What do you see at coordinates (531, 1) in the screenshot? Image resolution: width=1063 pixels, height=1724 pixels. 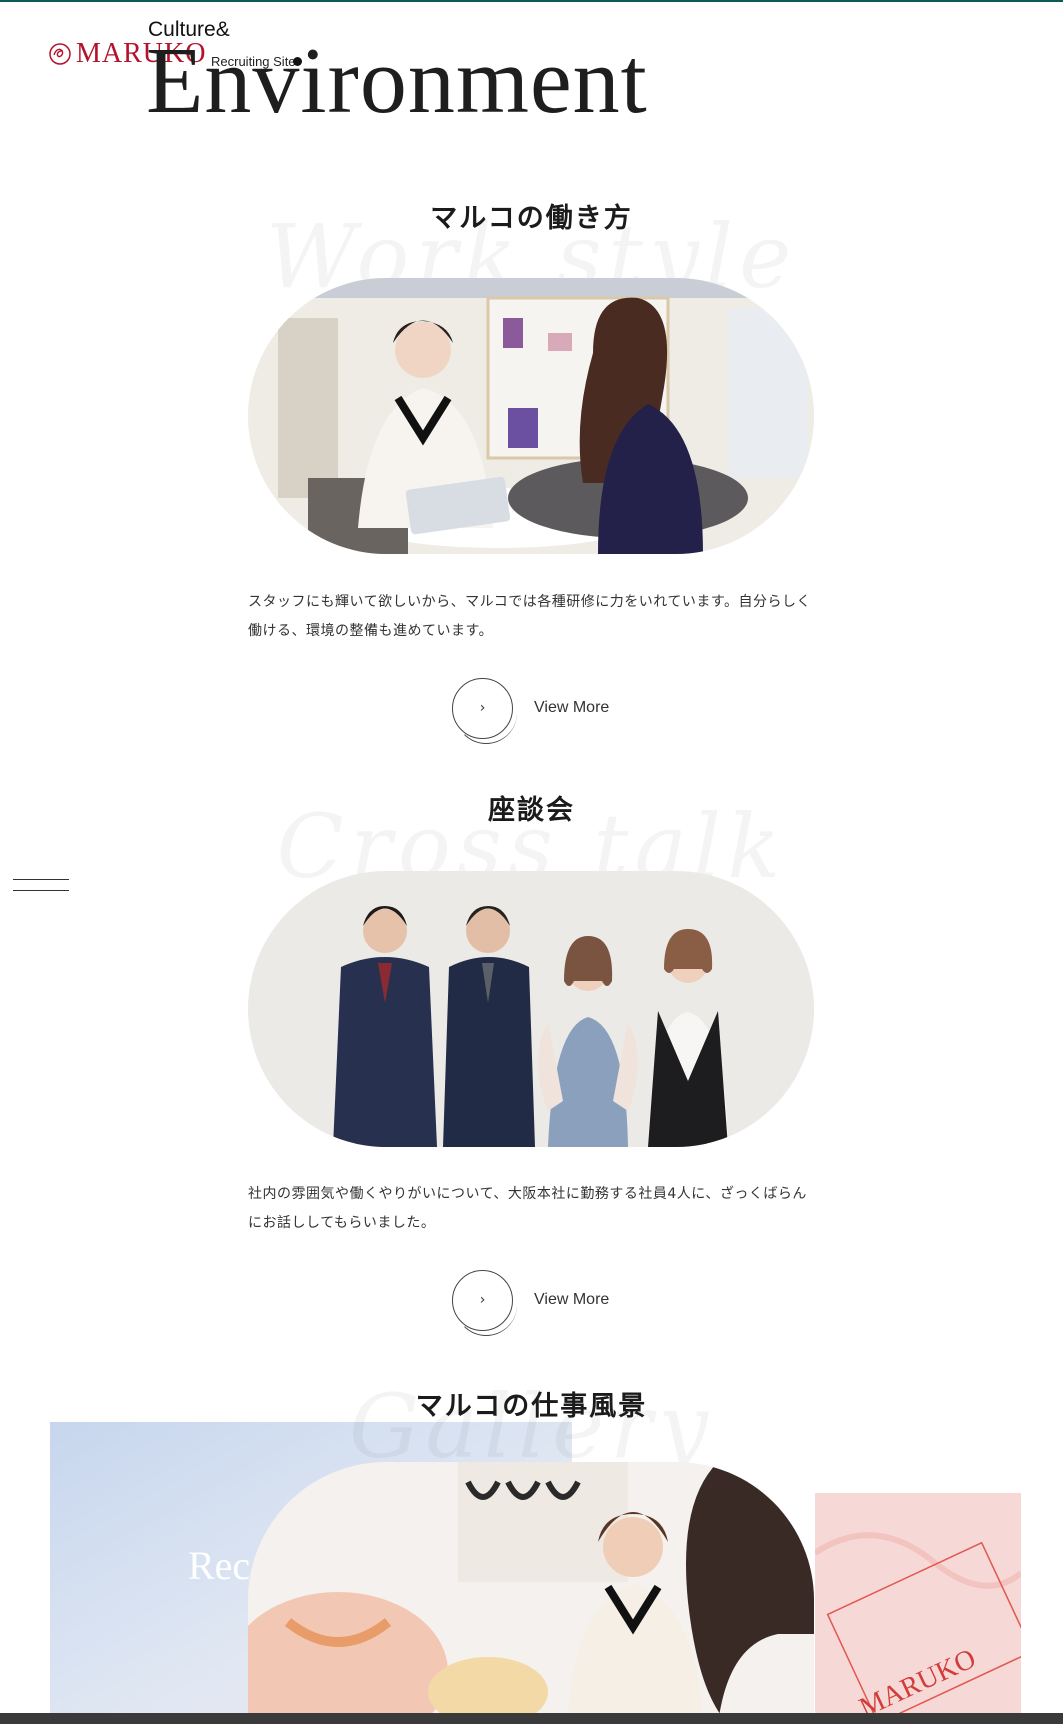 I see `top-accent-rule` at bounding box center [531, 1].